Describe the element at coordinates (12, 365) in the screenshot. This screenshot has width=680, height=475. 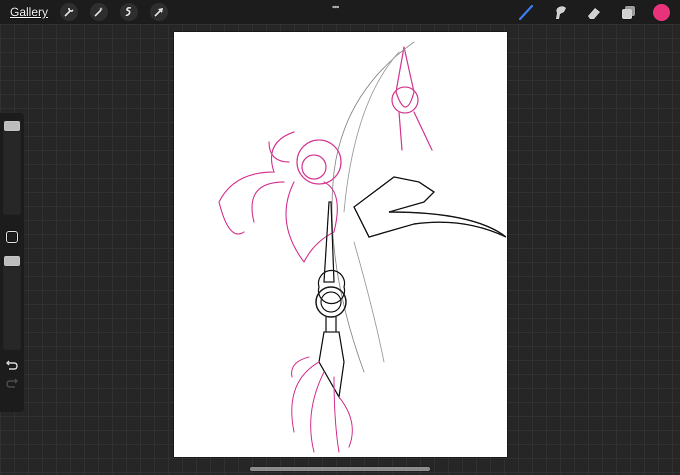
I see `undo-icon` at that location.